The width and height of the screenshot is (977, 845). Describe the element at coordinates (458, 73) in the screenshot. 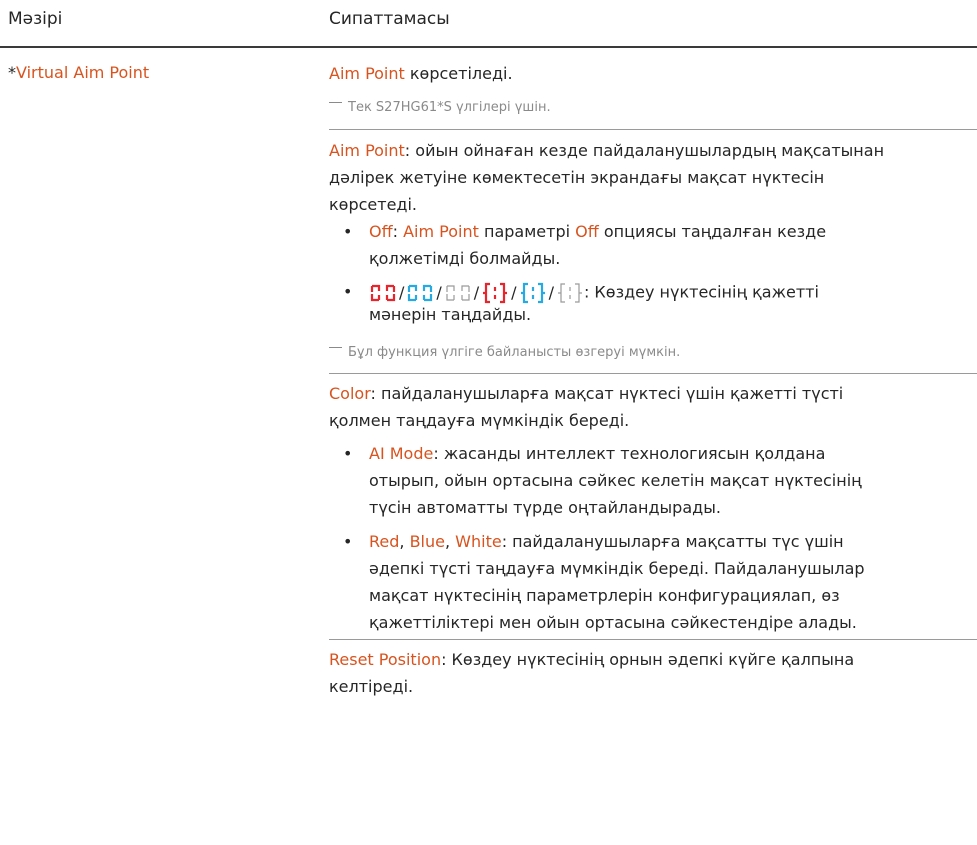

I see `section1-text: көрсетіледі.` at that location.